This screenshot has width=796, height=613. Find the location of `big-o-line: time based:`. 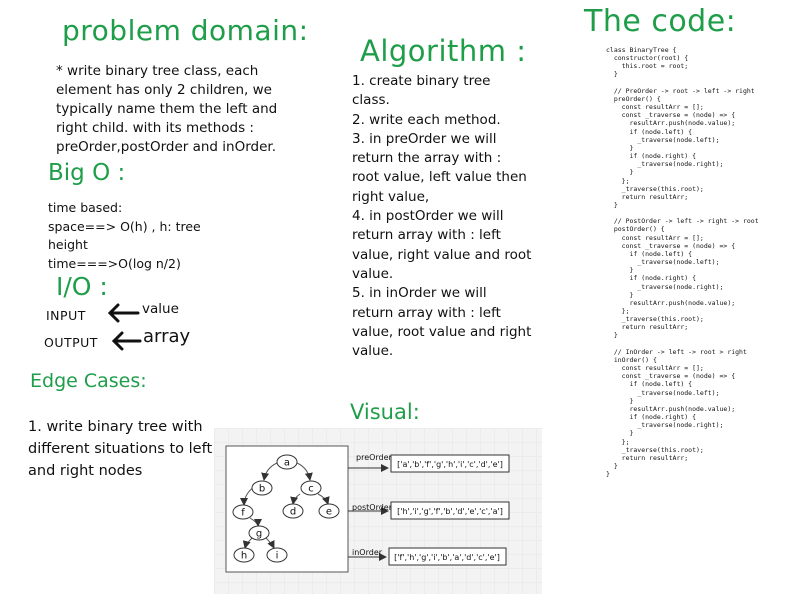

big-o-line: time based: is located at coordinates (85, 207).